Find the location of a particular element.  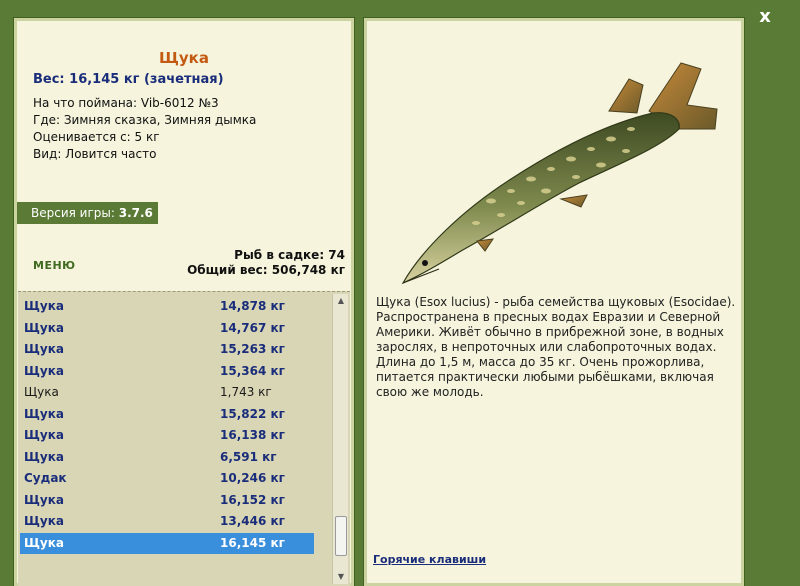

list-item: Щука 15,263 кг is located at coordinates (167, 349).